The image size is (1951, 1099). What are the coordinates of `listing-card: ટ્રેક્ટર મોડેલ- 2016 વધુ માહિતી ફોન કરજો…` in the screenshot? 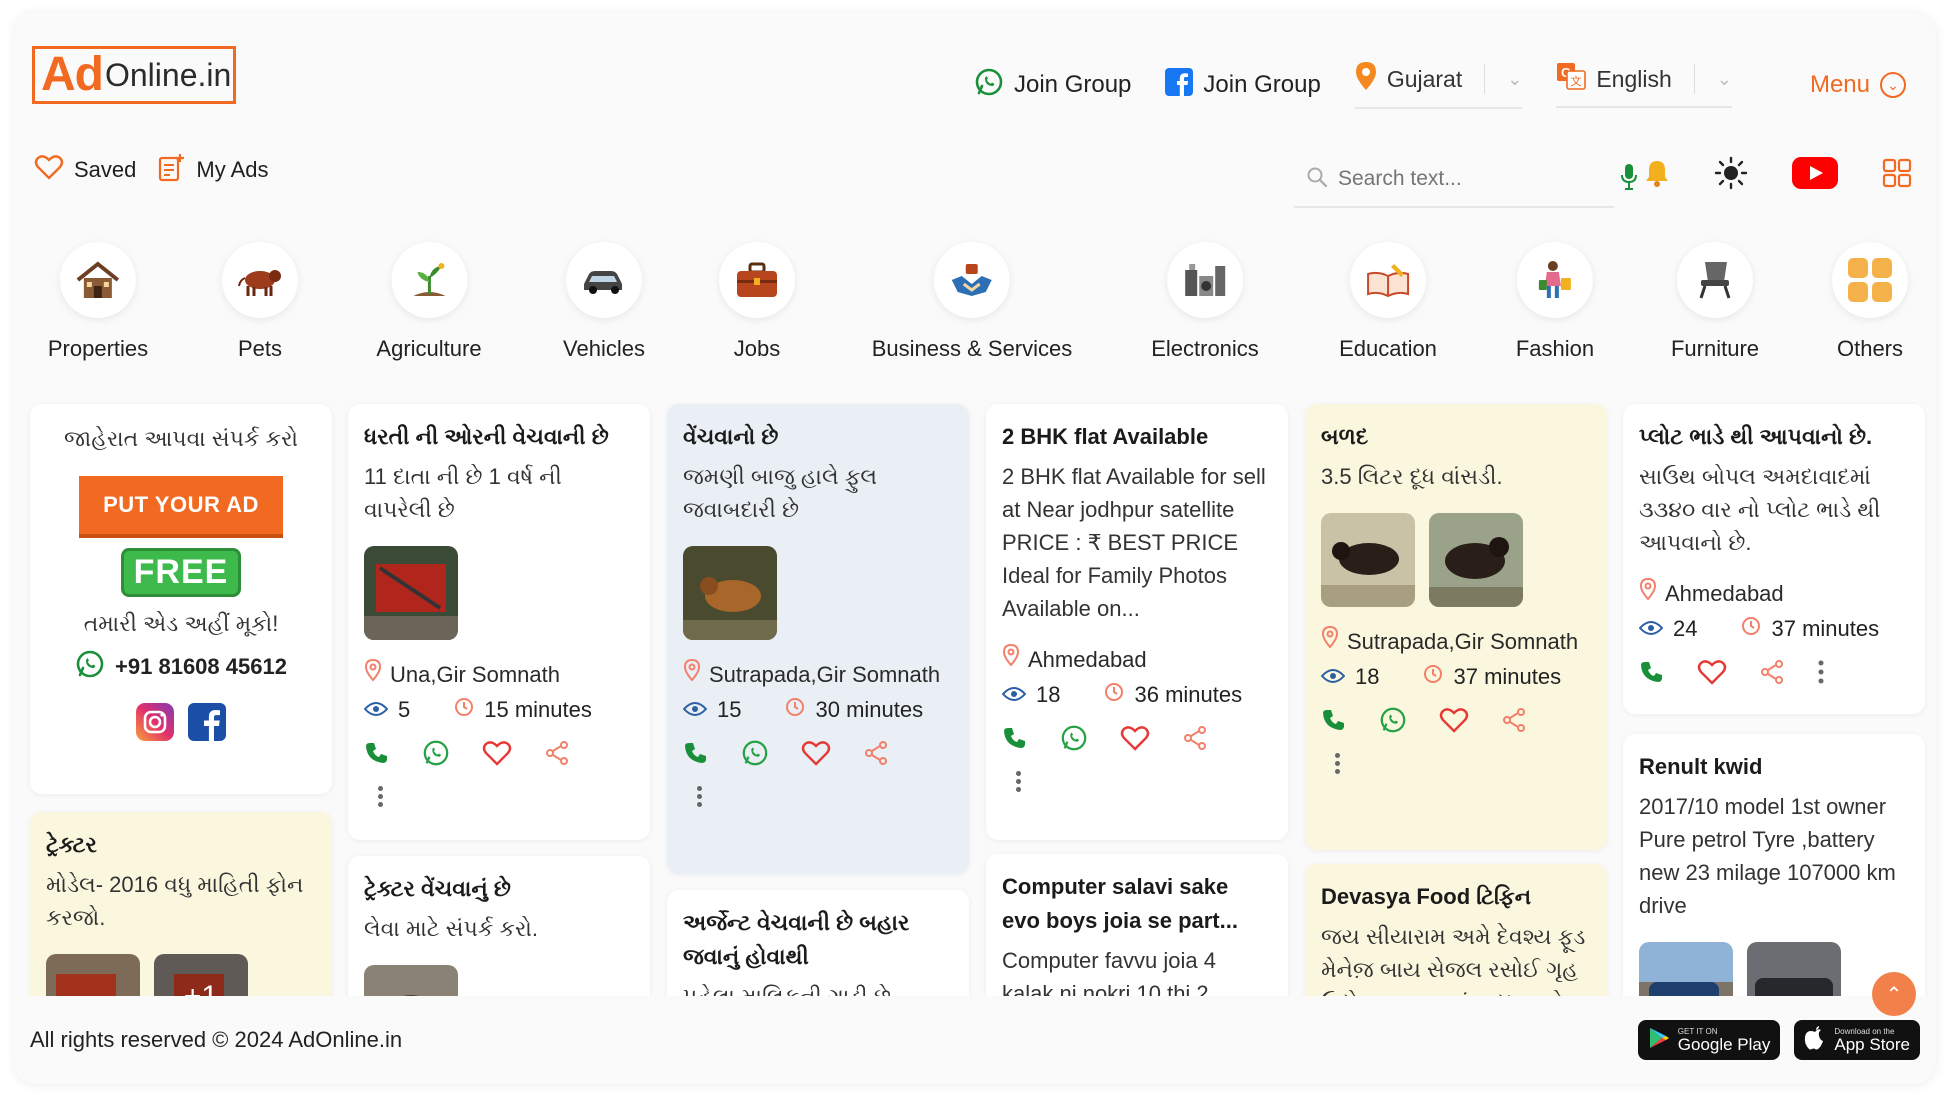 It's located at (181, 912).